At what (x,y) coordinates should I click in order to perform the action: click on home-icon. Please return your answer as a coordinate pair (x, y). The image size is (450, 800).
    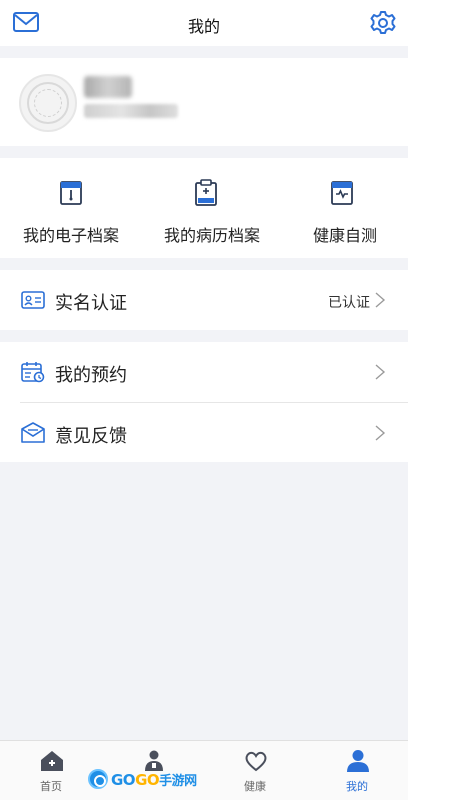
    Looking at the image, I should click on (52, 761).